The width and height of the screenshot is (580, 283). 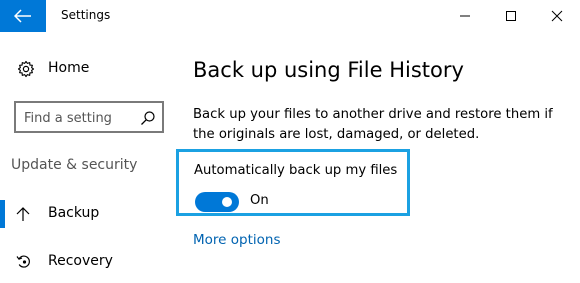 I want to click on sidebar-item-recovery: Recovery, so click(x=88, y=262).